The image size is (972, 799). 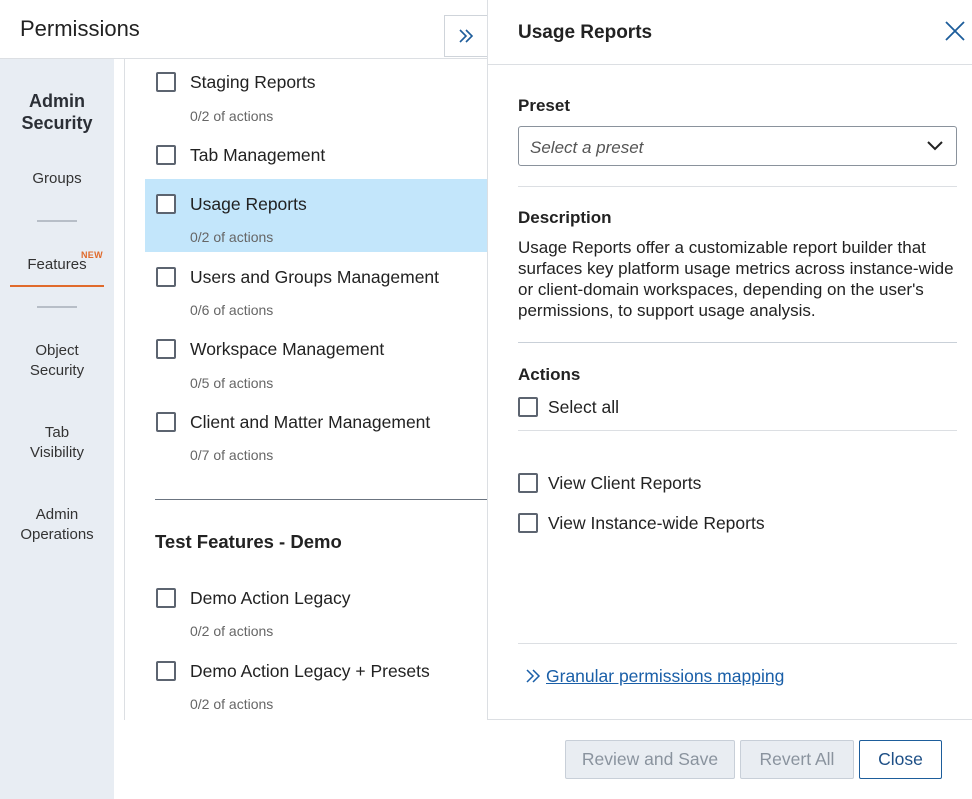 What do you see at coordinates (57, 525) in the screenshot?
I see `sidebar-item-admin-operations: Admin Operations` at bounding box center [57, 525].